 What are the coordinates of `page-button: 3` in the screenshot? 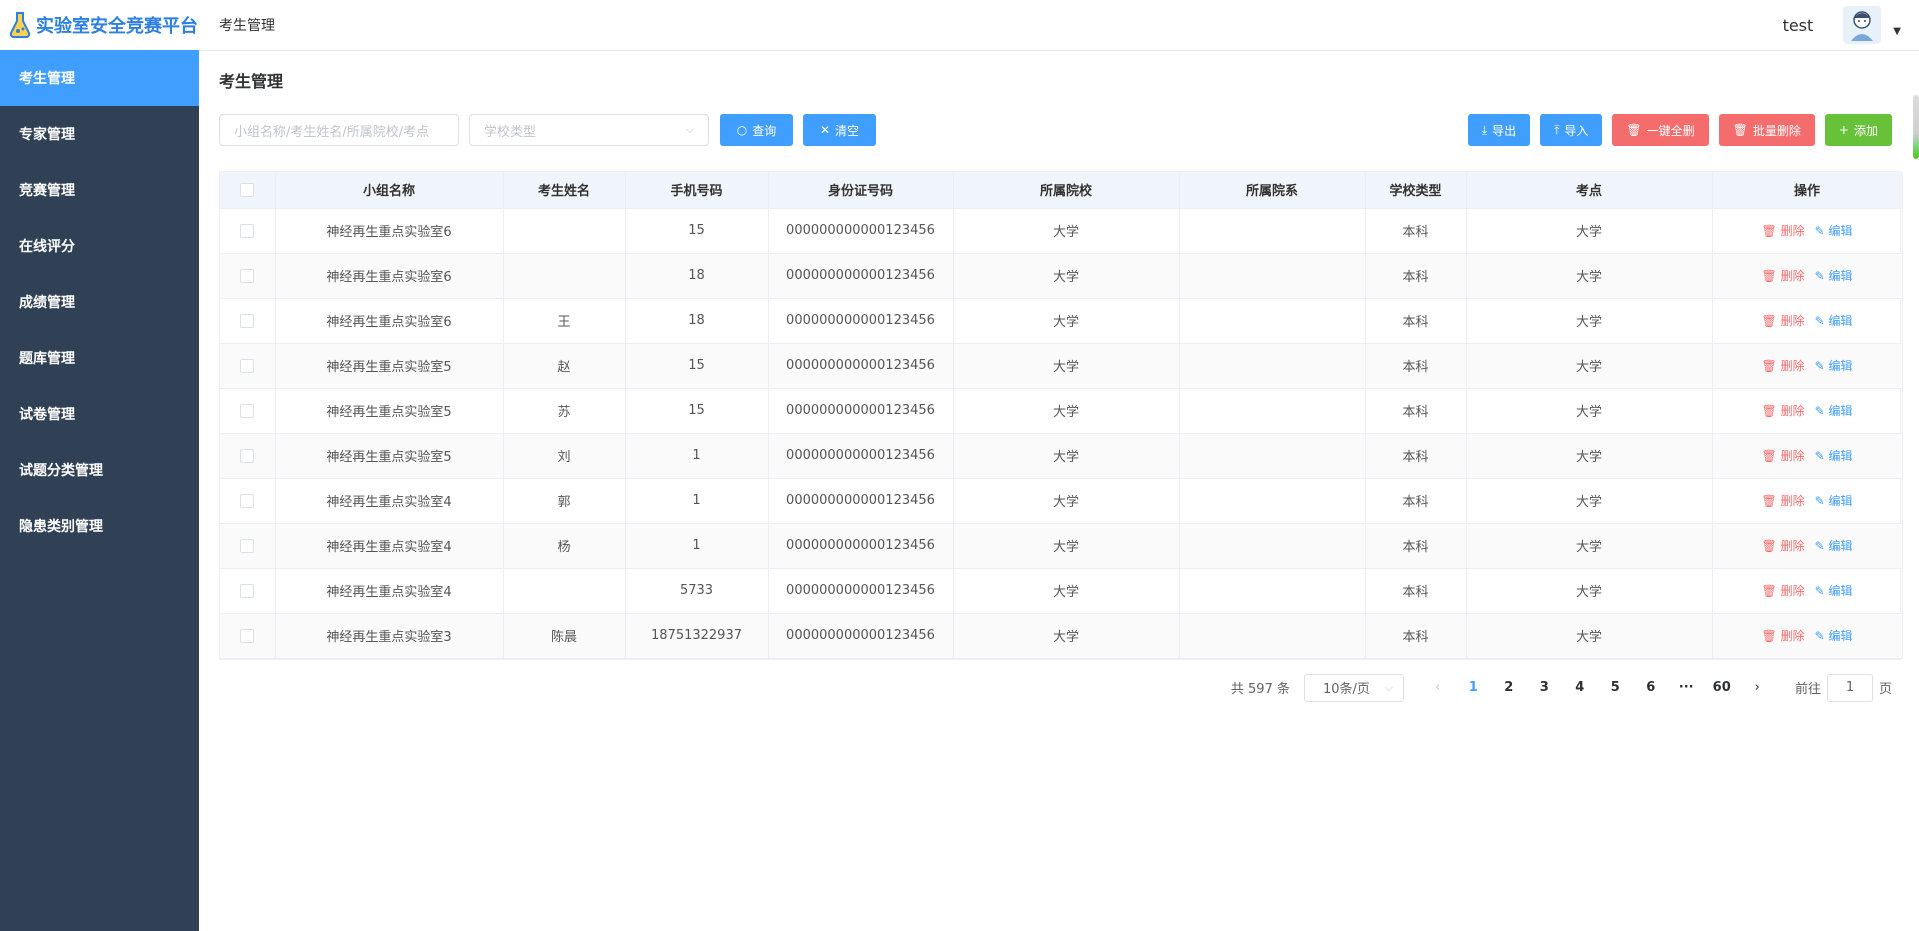 It's located at (1544, 688).